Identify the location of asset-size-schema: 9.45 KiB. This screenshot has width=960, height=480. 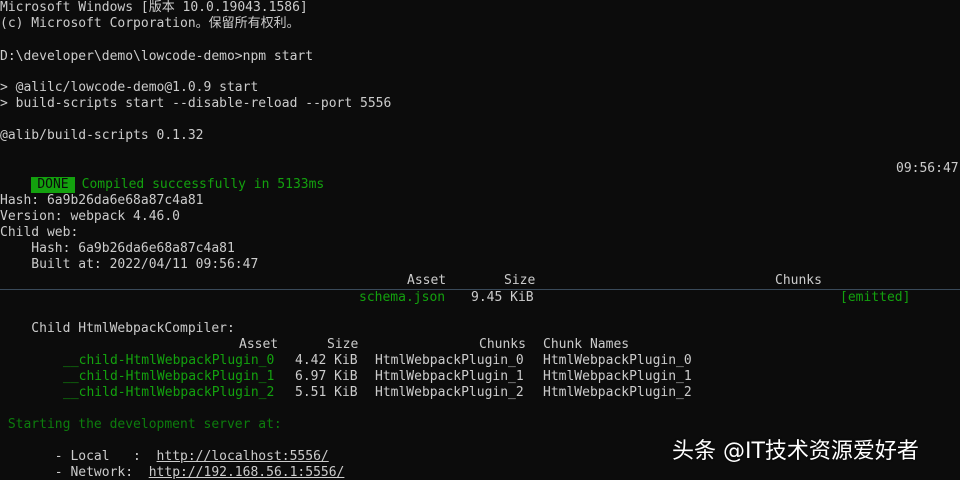
(502, 297).